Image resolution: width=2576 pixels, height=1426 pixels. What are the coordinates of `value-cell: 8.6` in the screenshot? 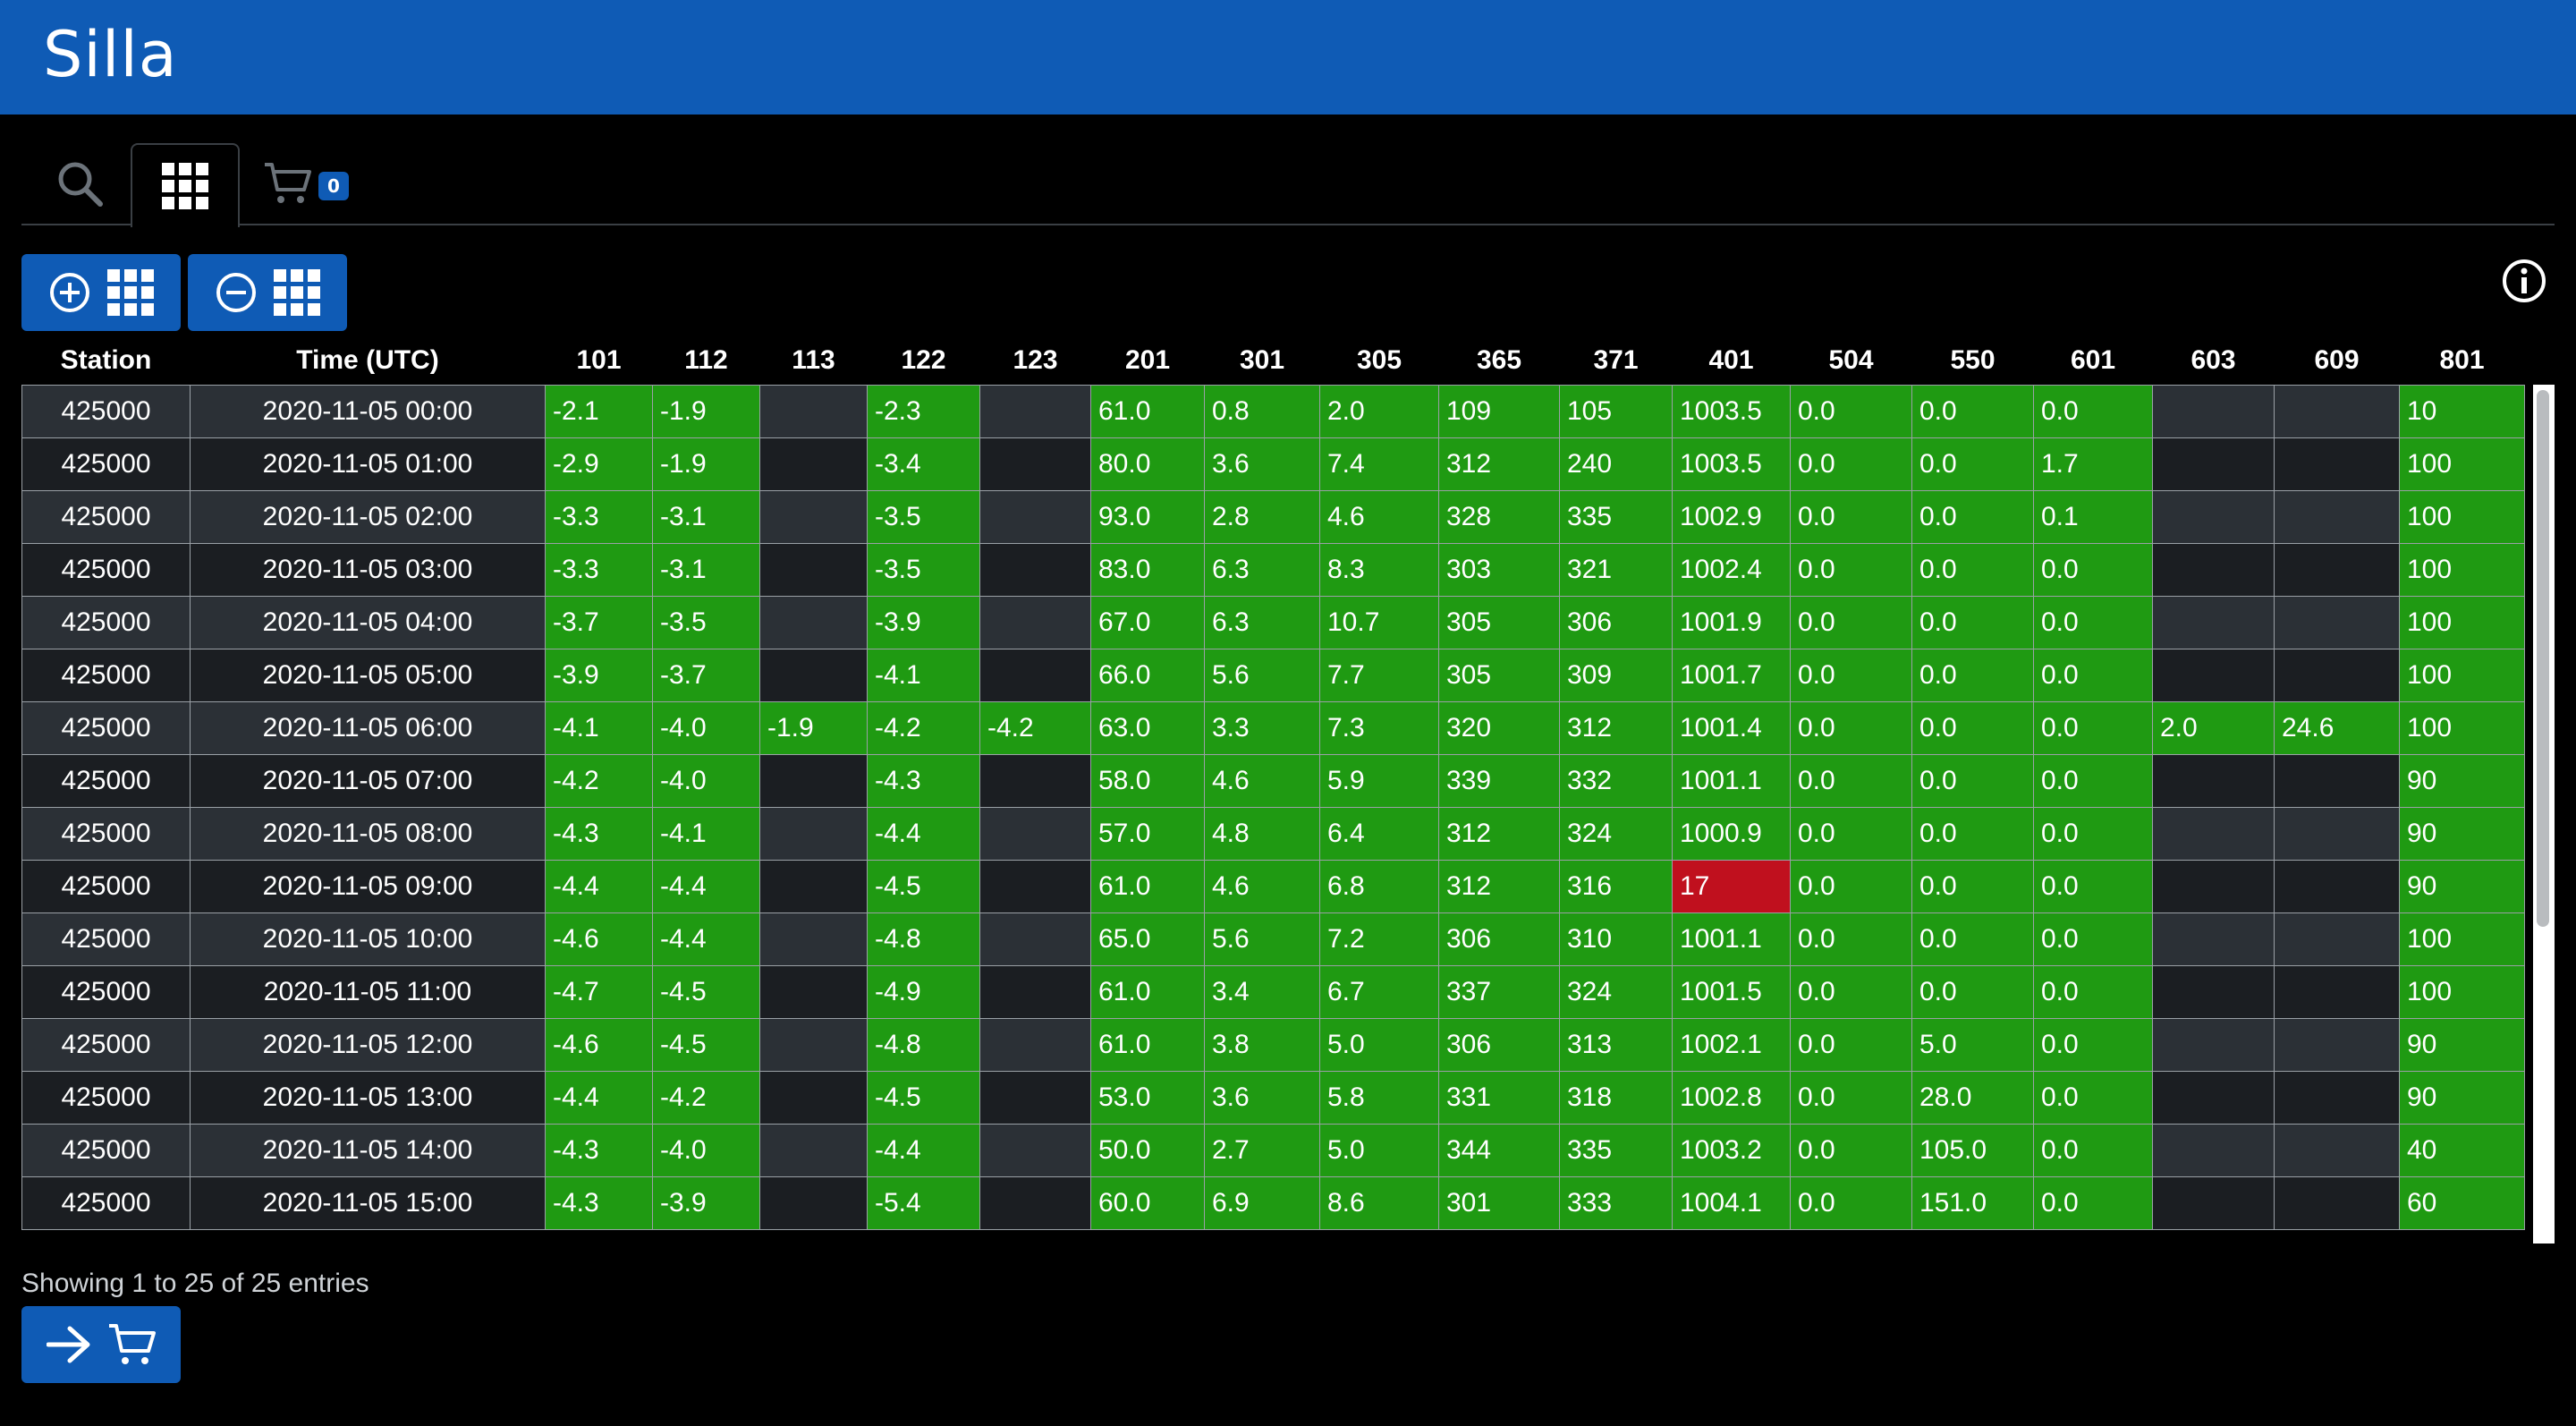 It's located at (1379, 1203).